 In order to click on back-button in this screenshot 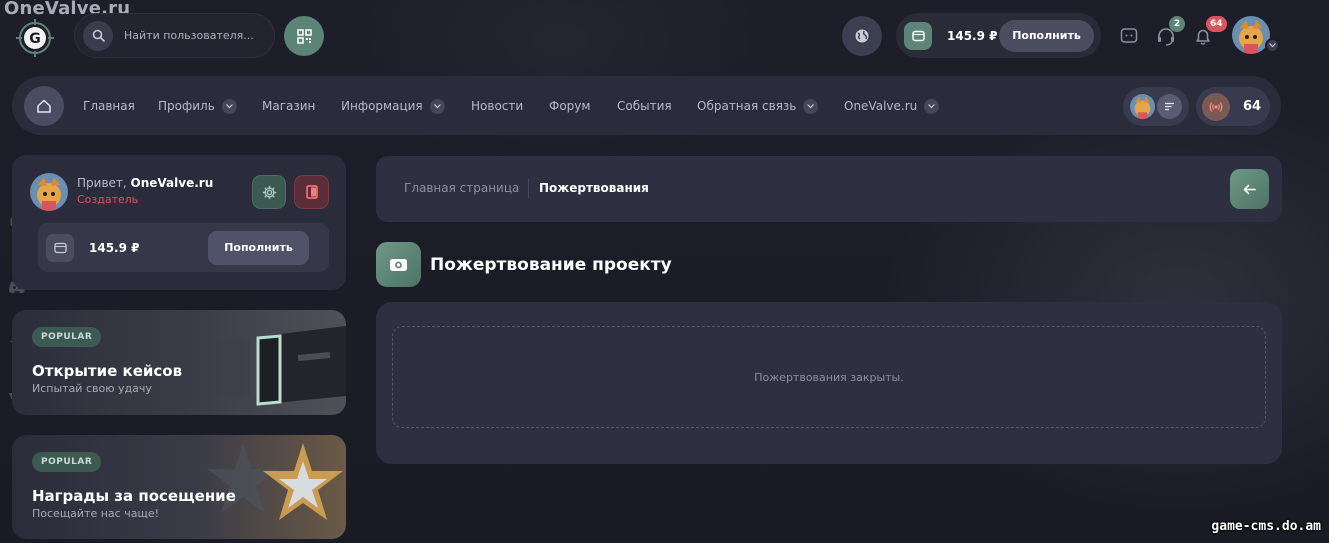, I will do `click(1249, 189)`.